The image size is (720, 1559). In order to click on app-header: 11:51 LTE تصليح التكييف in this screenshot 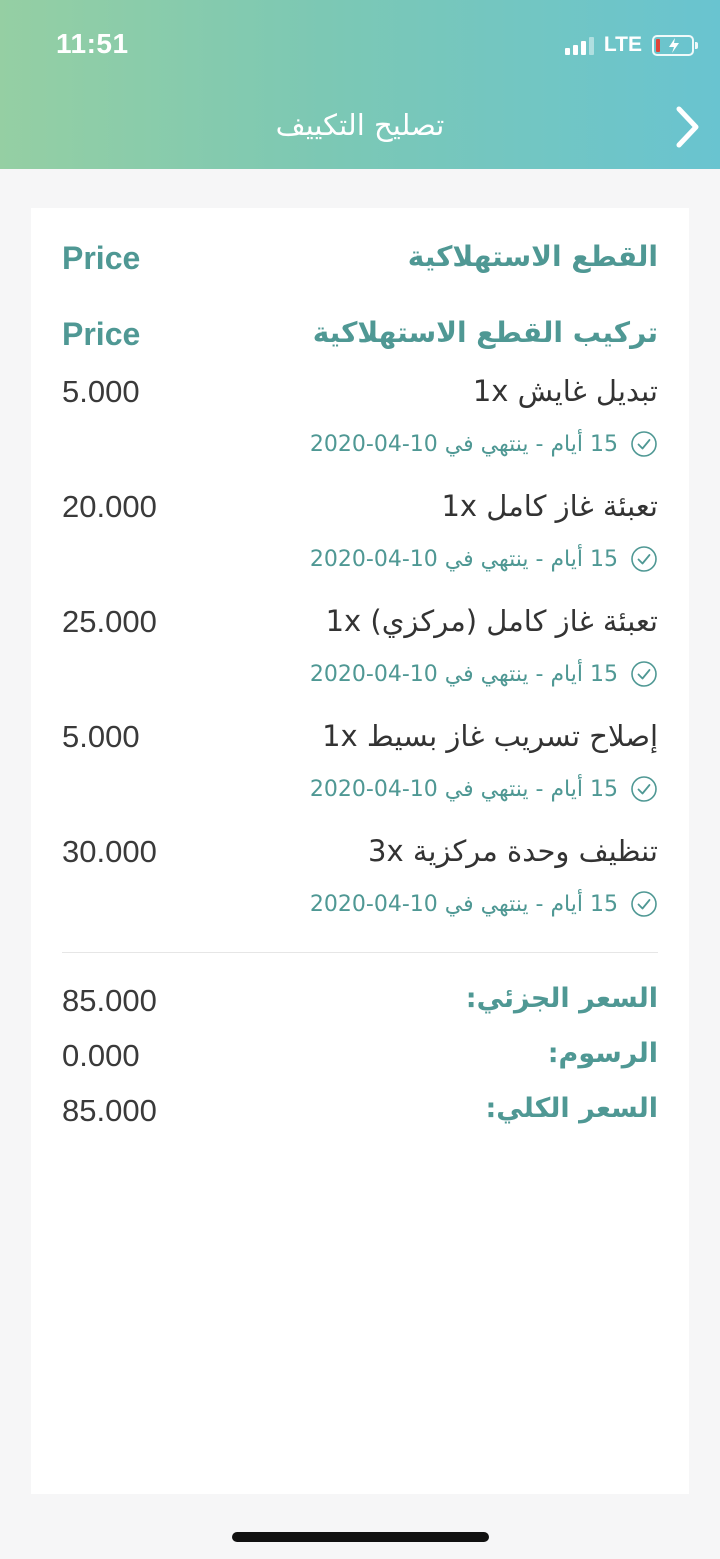, I will do `click(360, 84)`.